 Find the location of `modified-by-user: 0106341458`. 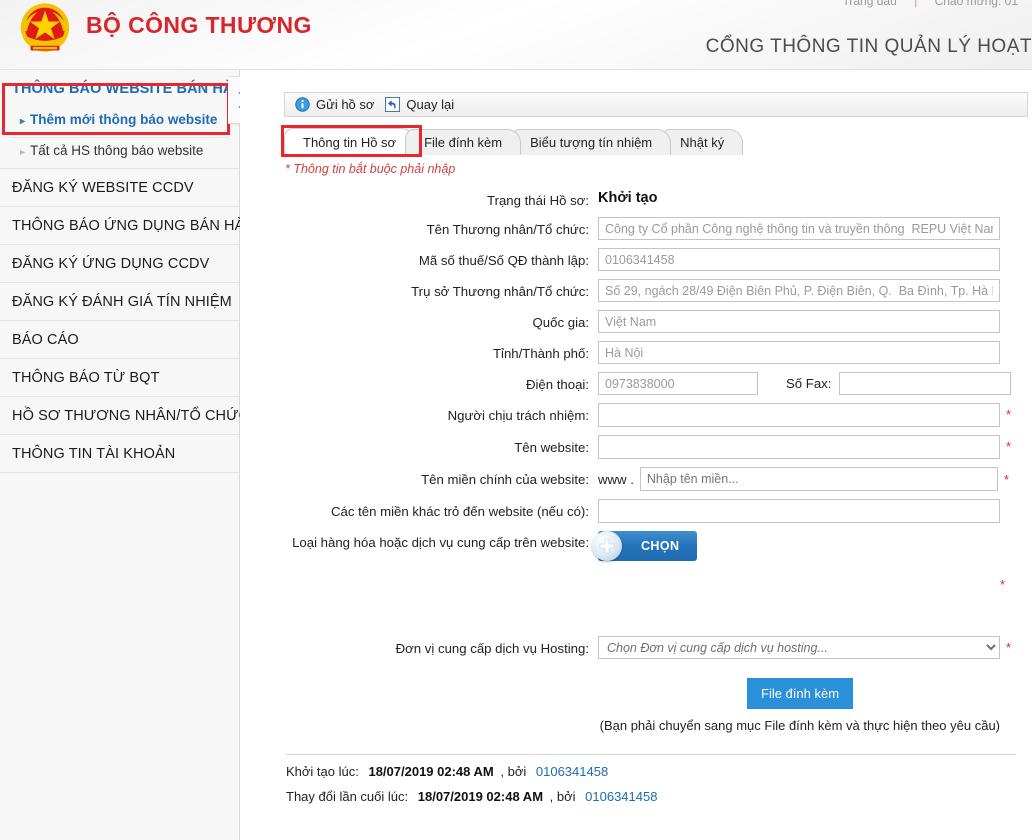

modified-by-user: 0106341458 is located at coordinates (621, 796).